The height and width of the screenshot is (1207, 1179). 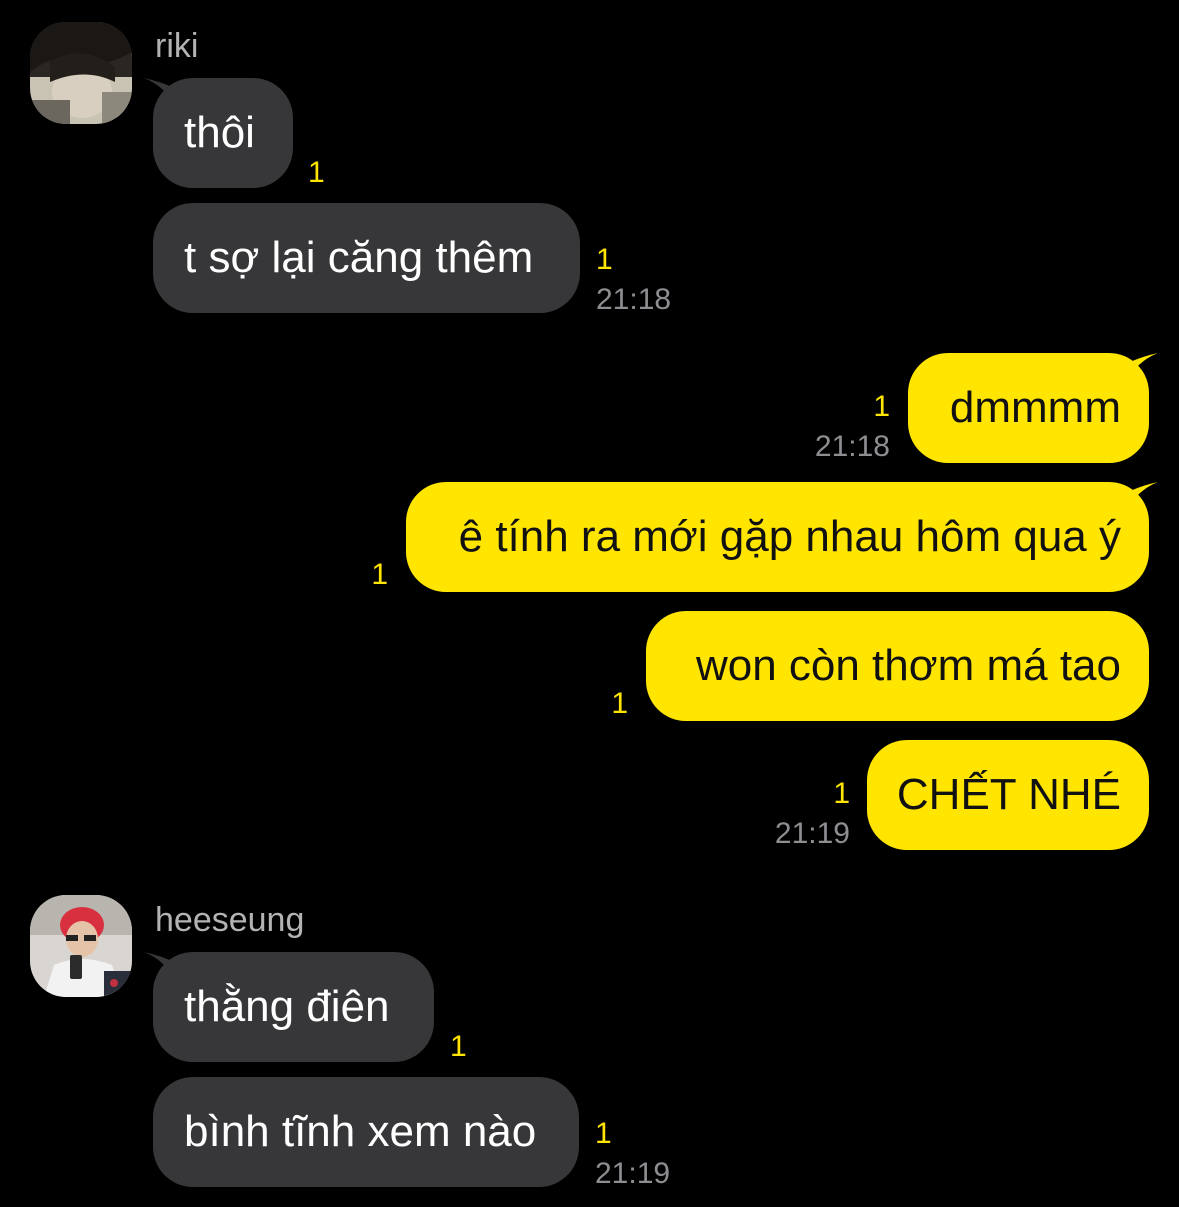 I want to click on avatar-riki, so click(x=81, y=73).